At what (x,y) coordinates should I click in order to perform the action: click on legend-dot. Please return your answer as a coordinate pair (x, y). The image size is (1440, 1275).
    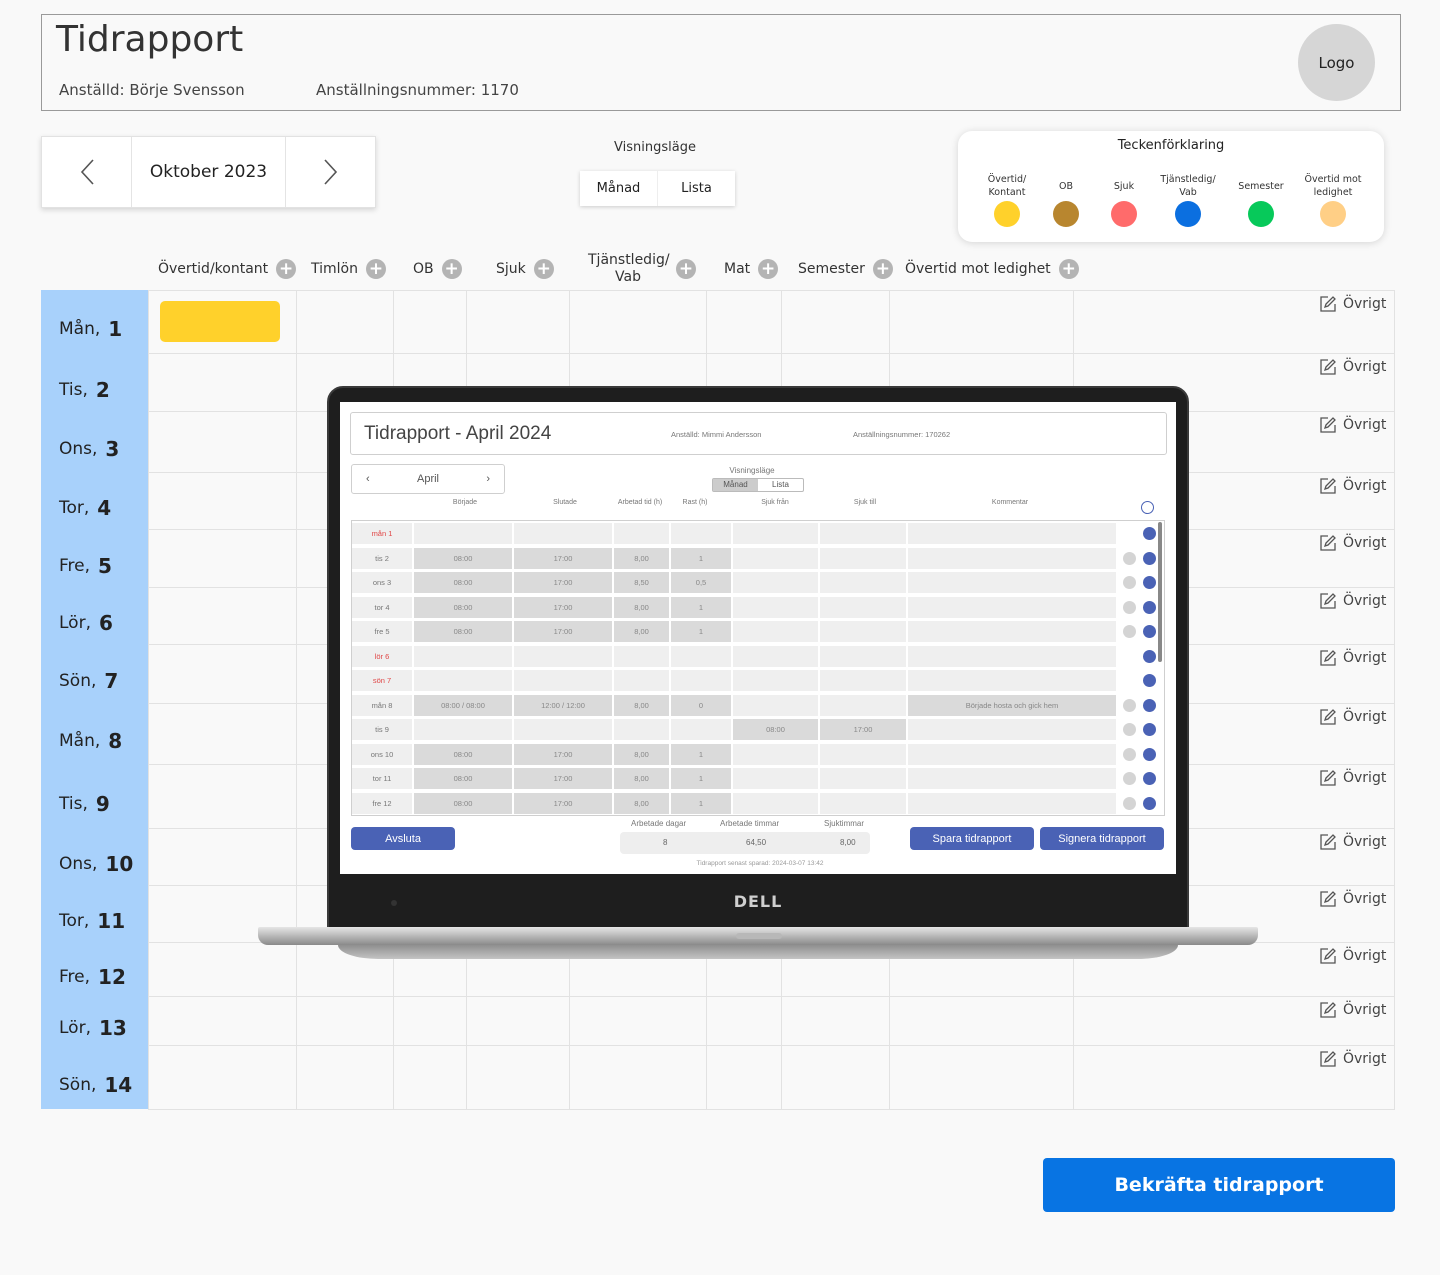
    Looking at the image, I should click on (1188, 214).